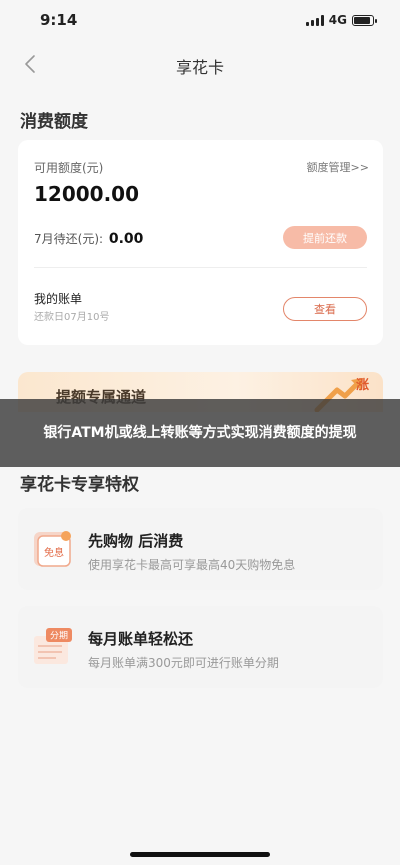  Describe the element at coordinates (192, 565) in the screenshot. I see `benefit-desc: 使用享花卡最高可享最高40天购物免息` at that location.